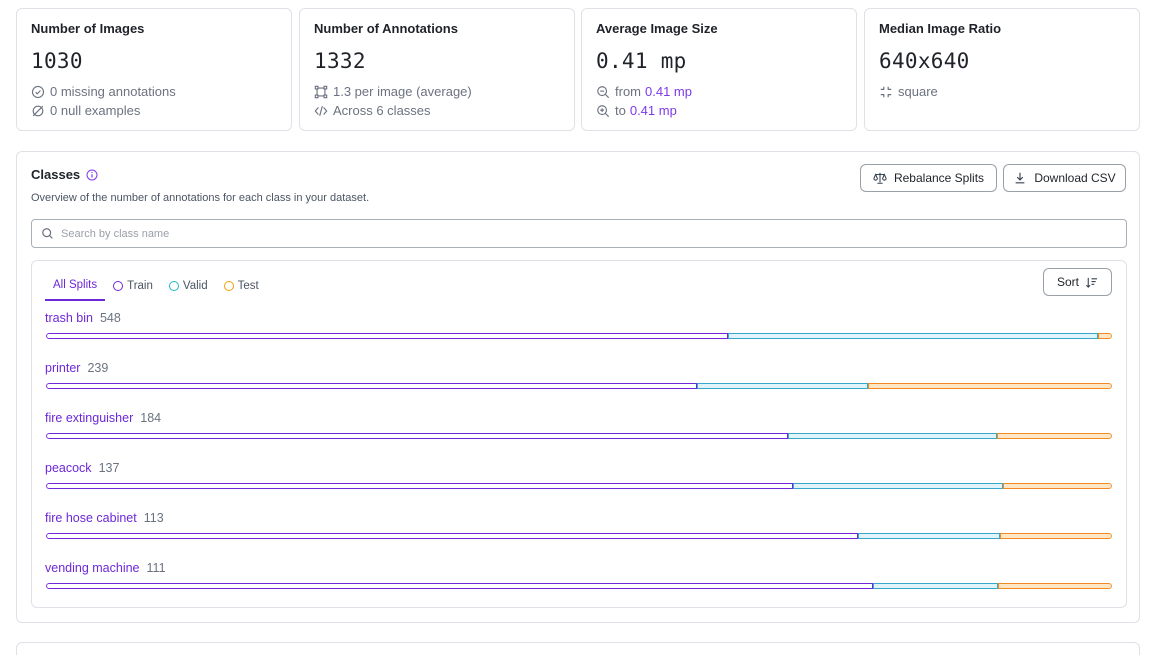  Describe the element at coordinates (579, 531) in the screenshot. I see `class-row: fire hose cabinet 113` at that location.